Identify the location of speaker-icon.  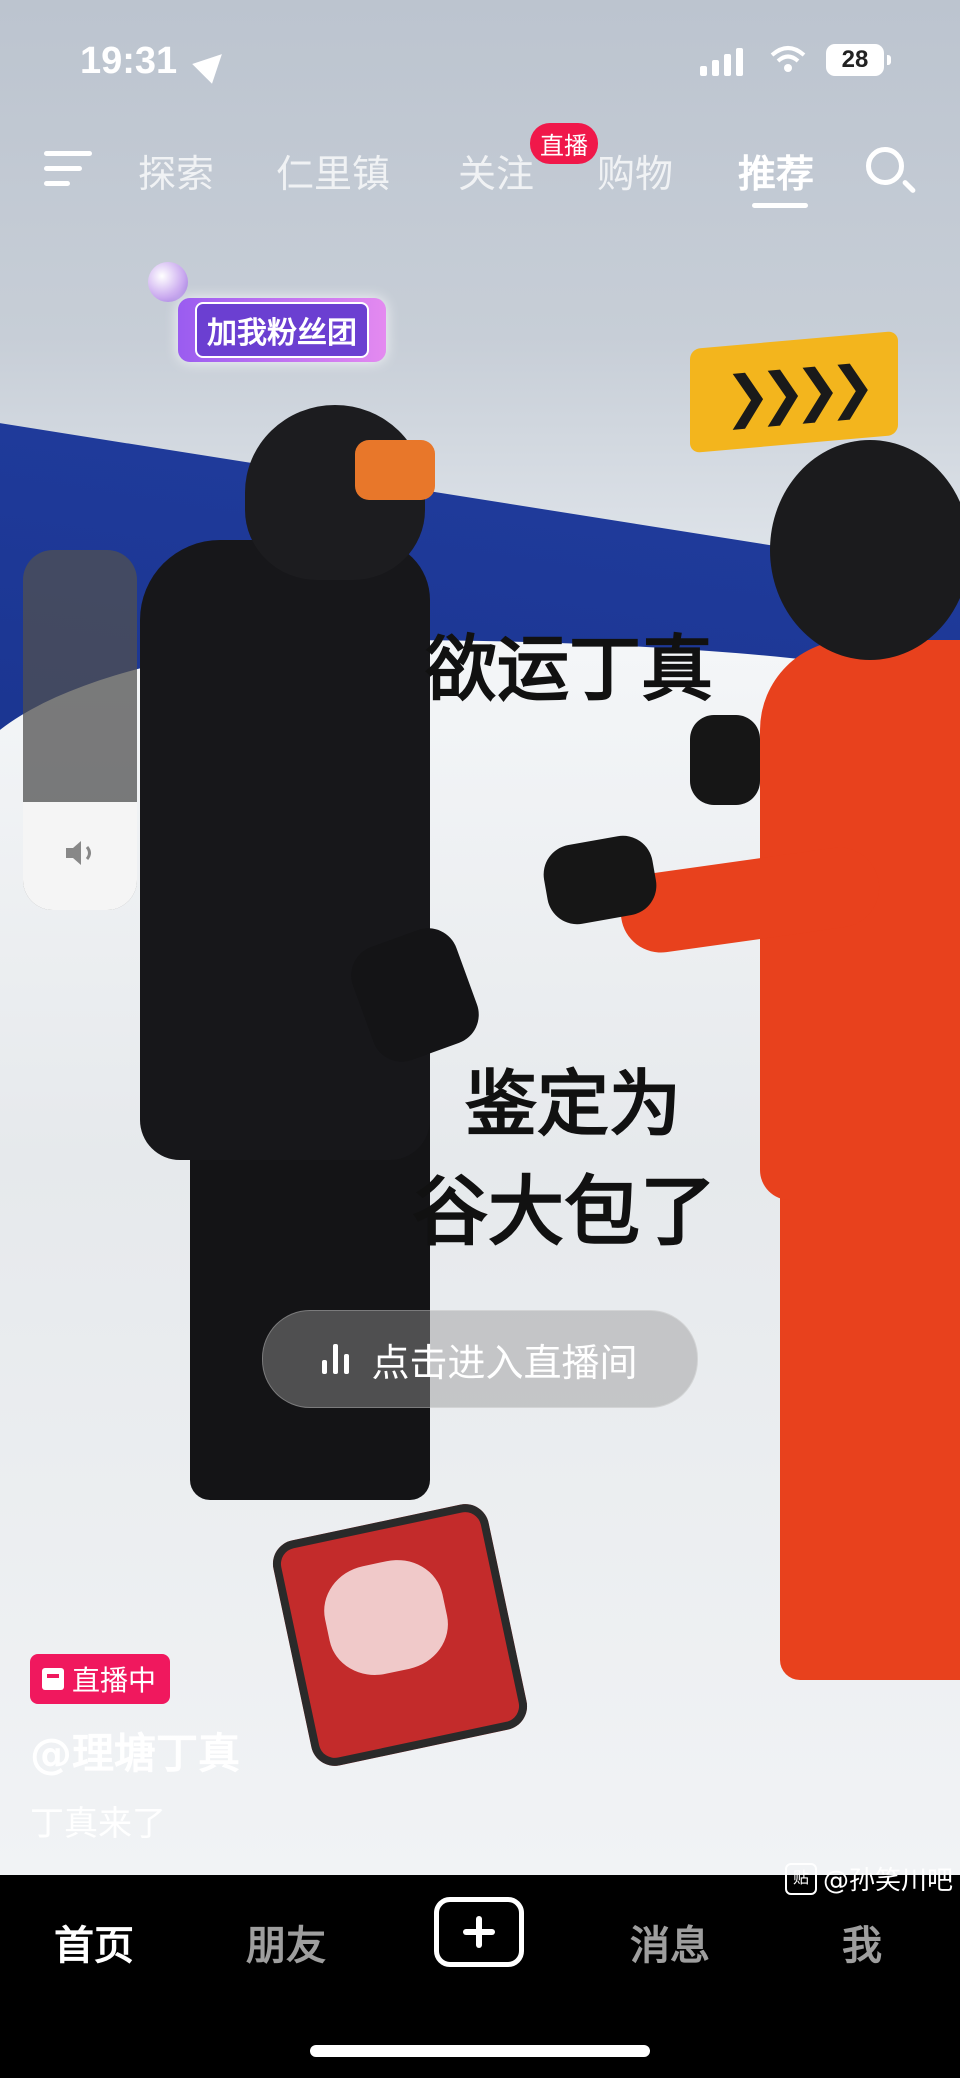
(78, 853).